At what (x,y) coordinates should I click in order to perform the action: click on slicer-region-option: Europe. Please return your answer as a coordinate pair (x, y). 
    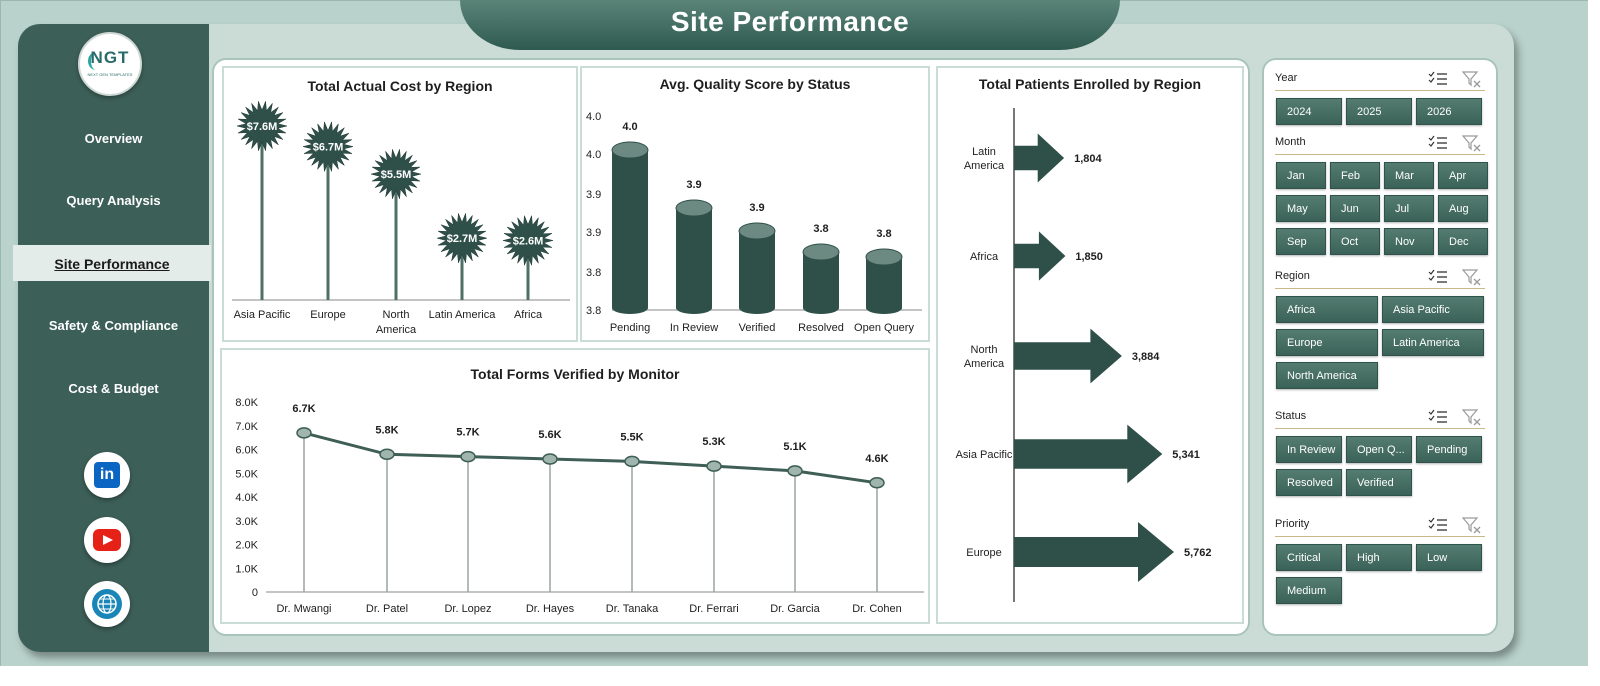
    Looking at the image, I should click on (1327, 342).